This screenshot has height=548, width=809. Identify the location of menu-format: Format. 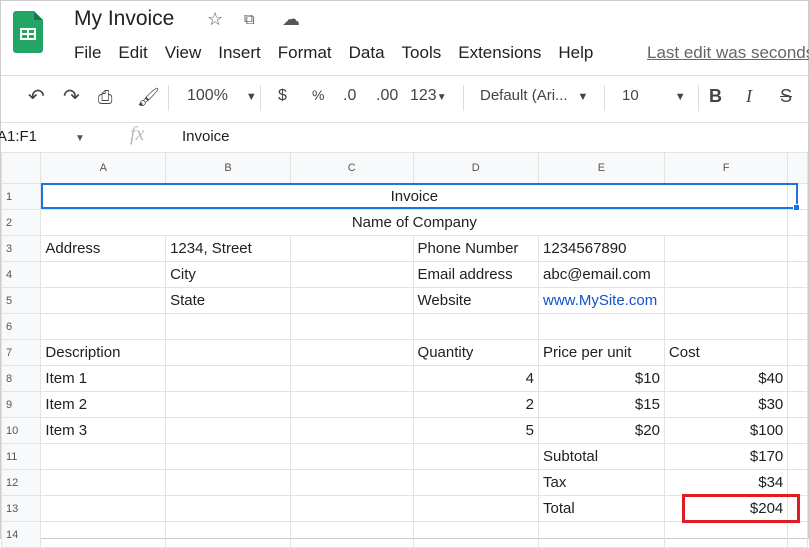
(305, 53).